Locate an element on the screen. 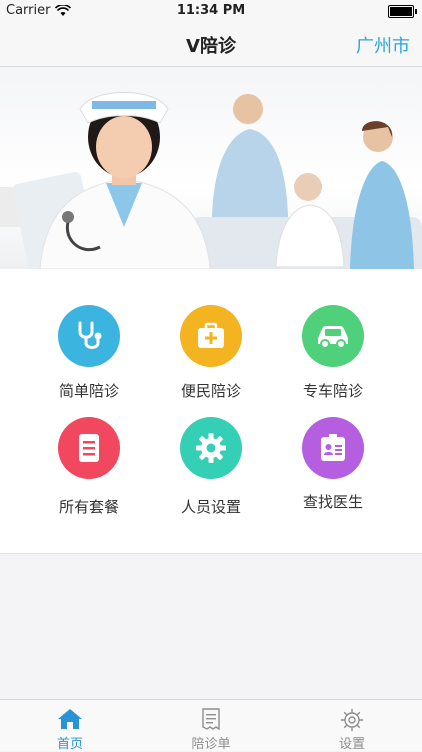 This screenshot has width=422, height=752. tab-label: 设置 is located at coordinates (351, 744).